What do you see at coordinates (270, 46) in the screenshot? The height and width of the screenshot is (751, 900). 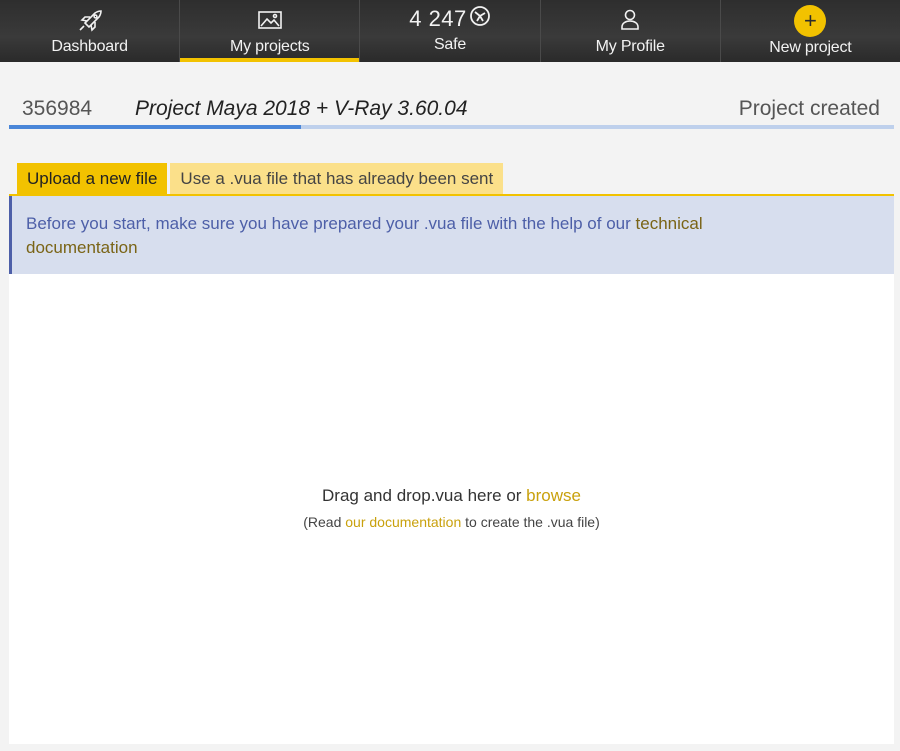 I see `nav-my-projects-label: My projects` at bounding box center [270, 46].